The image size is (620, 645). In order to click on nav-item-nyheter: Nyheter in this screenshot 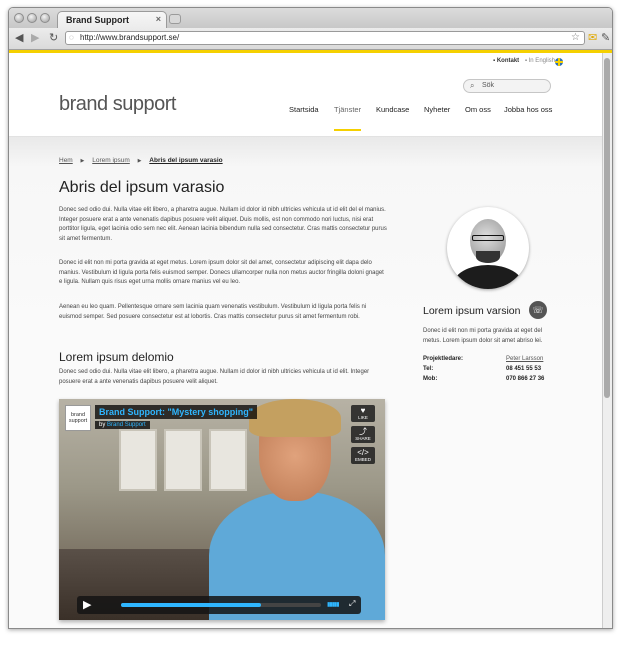, I will do `click(437, 109)`.